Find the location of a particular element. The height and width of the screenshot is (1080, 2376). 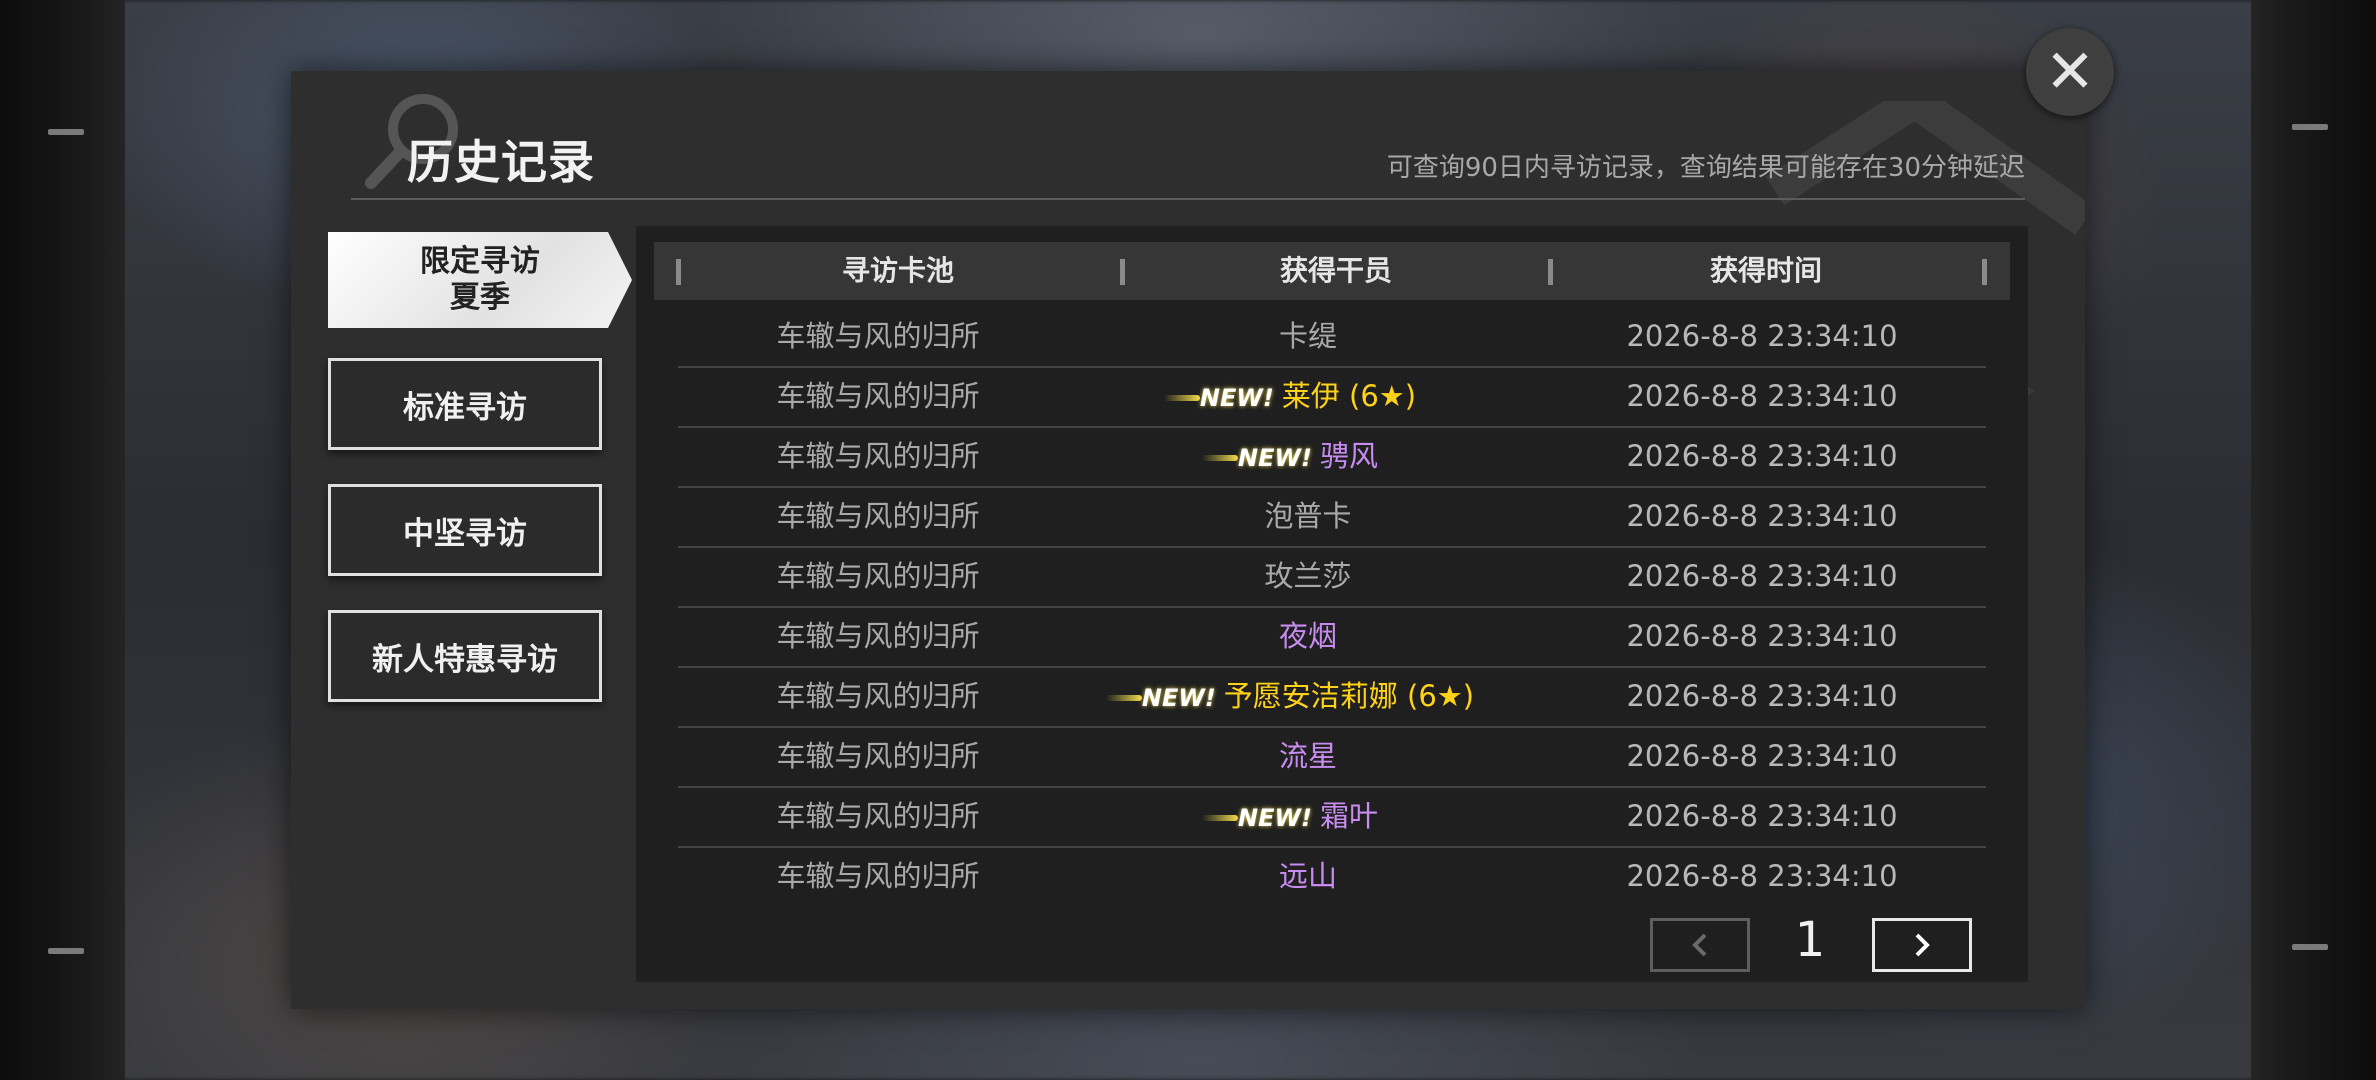

close-icon: ✕ is located at coordinates (2070, 72).